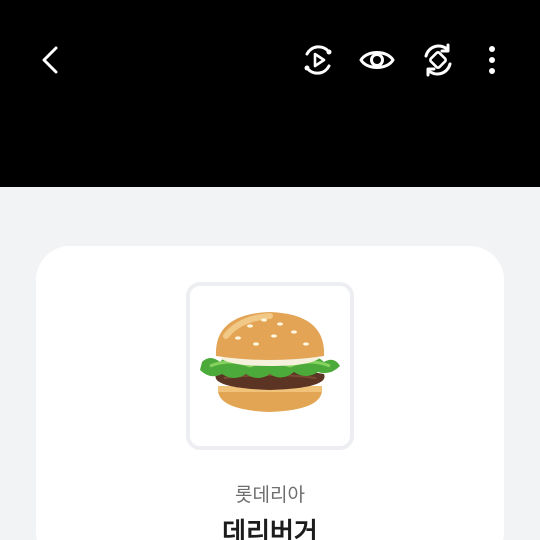 The width and height of the screenshot is (540, 540). I want to click on more-options-button, so click(492, 60).